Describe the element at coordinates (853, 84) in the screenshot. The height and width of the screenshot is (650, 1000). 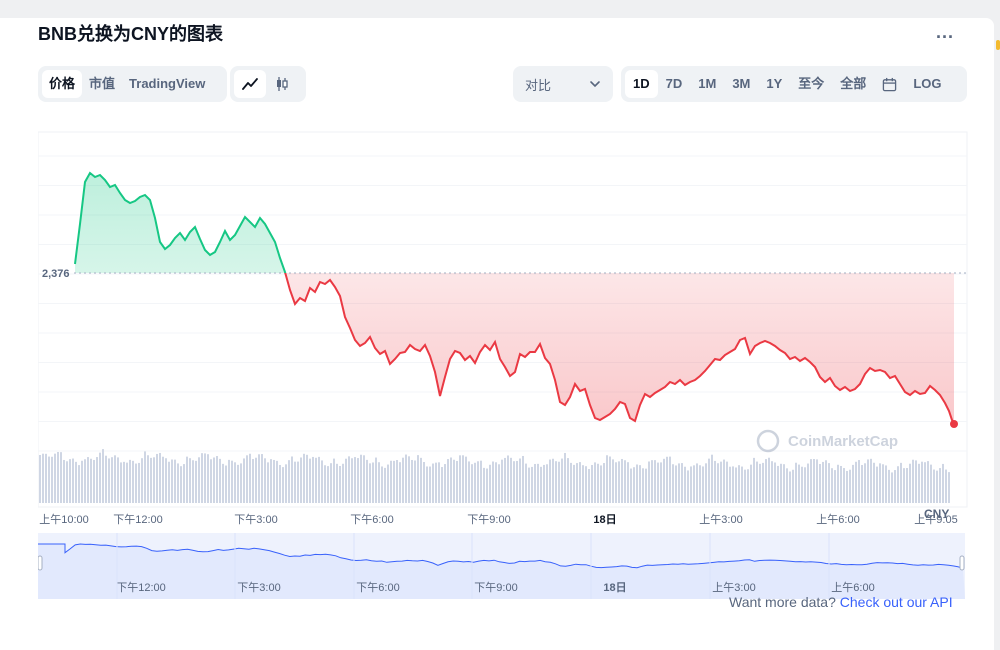
I see `range-all: 全部` at that location.